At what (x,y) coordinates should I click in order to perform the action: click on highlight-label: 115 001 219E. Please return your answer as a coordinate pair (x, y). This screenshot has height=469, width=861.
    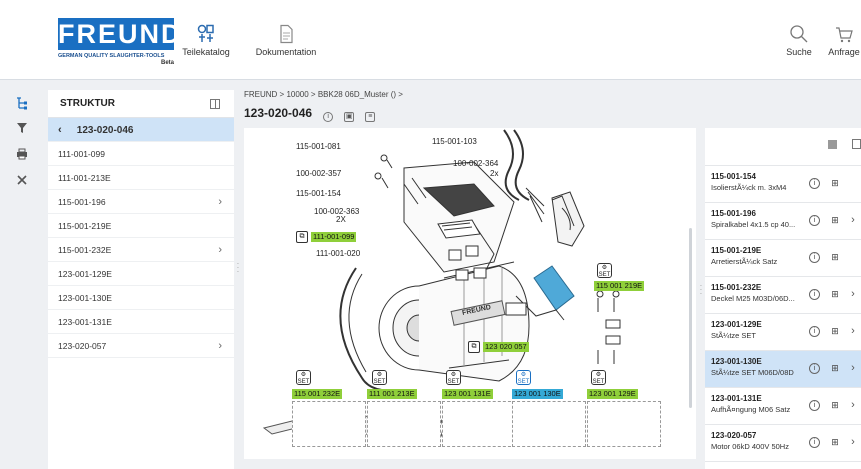
    Looking at the image, I should click on (619, 286).